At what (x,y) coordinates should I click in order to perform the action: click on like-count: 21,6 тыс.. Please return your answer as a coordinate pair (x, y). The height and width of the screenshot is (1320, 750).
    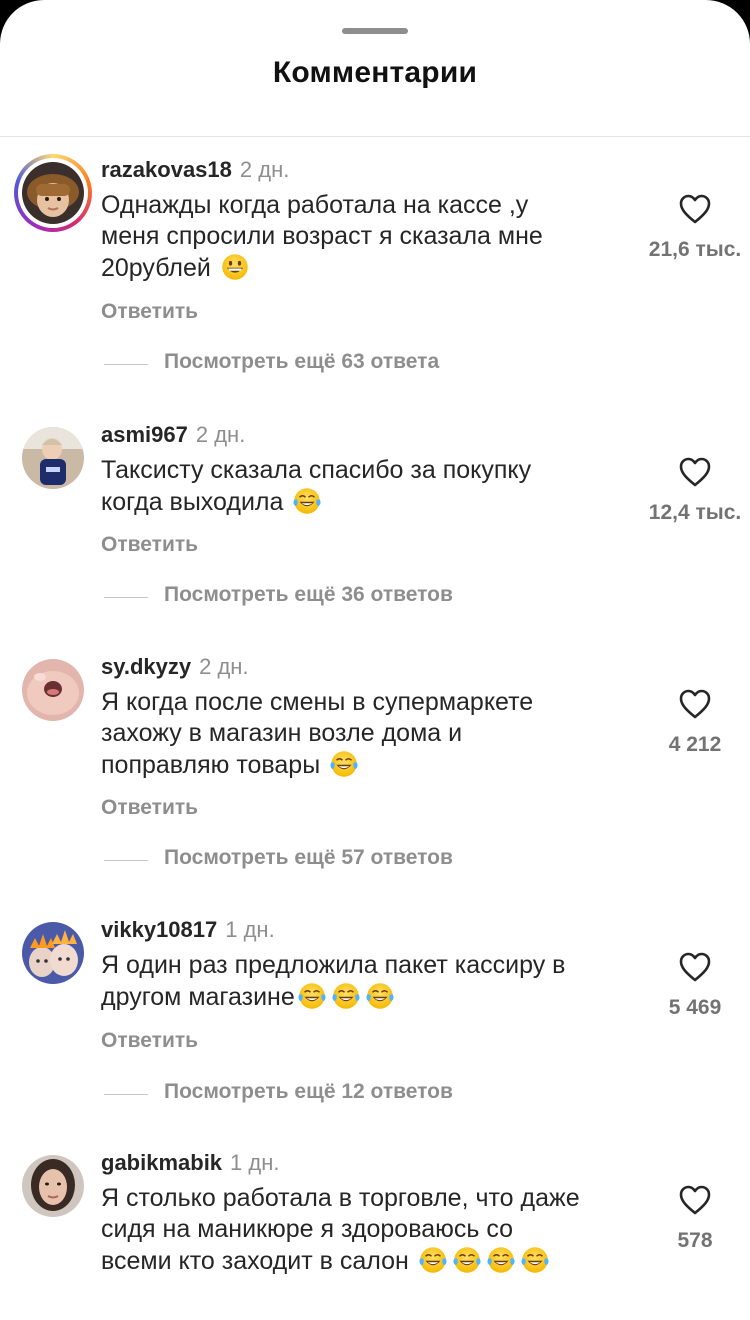
    Looking at the image, I should click on (695, 249).